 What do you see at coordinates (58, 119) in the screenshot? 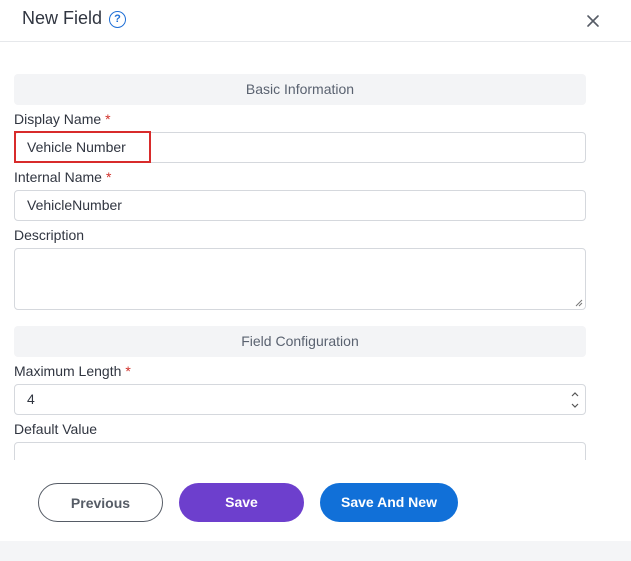
I see `display-name-label-text: Display Name` at bounding box center [58, 119].